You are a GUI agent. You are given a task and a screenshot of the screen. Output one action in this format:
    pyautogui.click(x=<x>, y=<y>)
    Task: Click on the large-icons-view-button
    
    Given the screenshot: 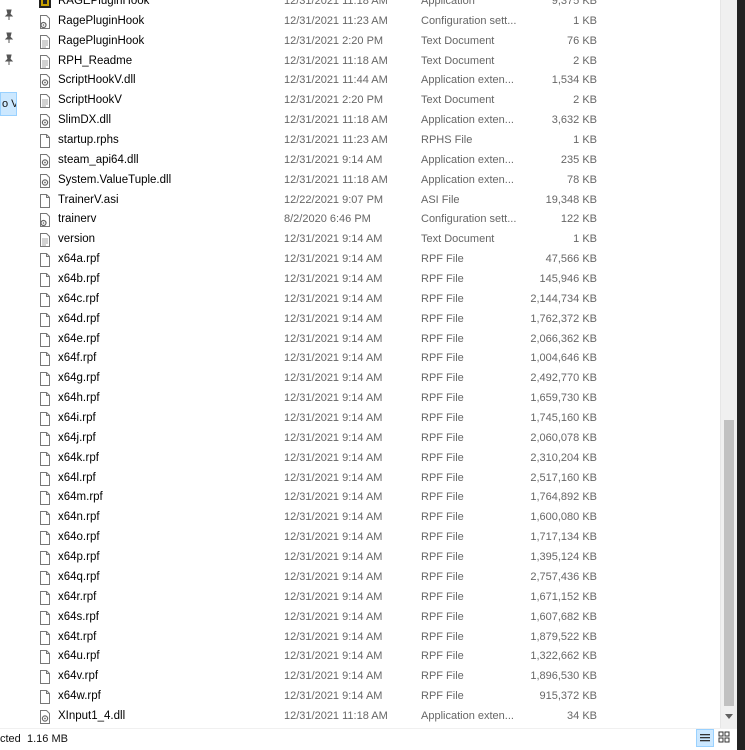 What is the action you would take?
    pyautogui.click(x=725, y=738)
    